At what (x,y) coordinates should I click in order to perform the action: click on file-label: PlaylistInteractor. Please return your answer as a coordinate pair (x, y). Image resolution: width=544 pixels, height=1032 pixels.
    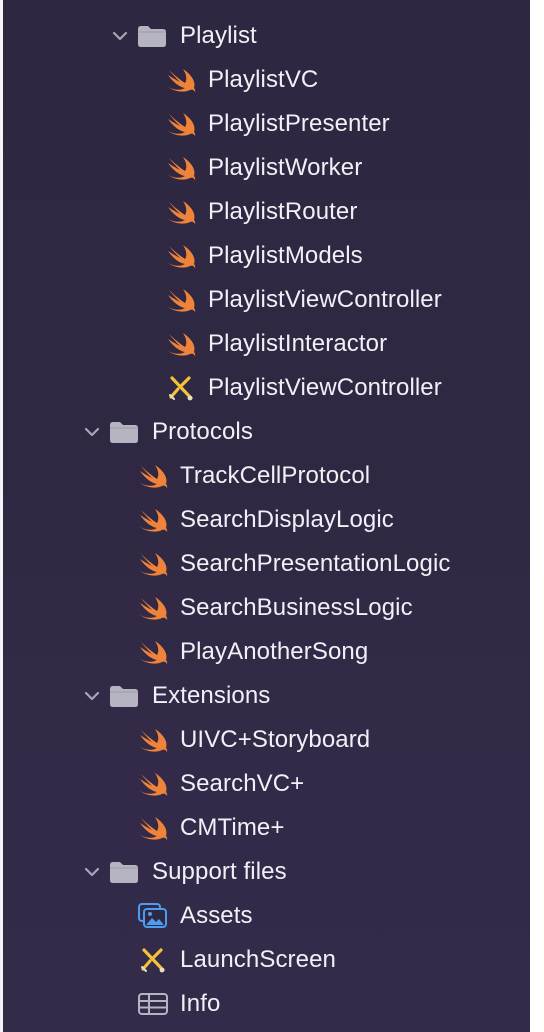
    Looking at the image, I should click on (298, 343).